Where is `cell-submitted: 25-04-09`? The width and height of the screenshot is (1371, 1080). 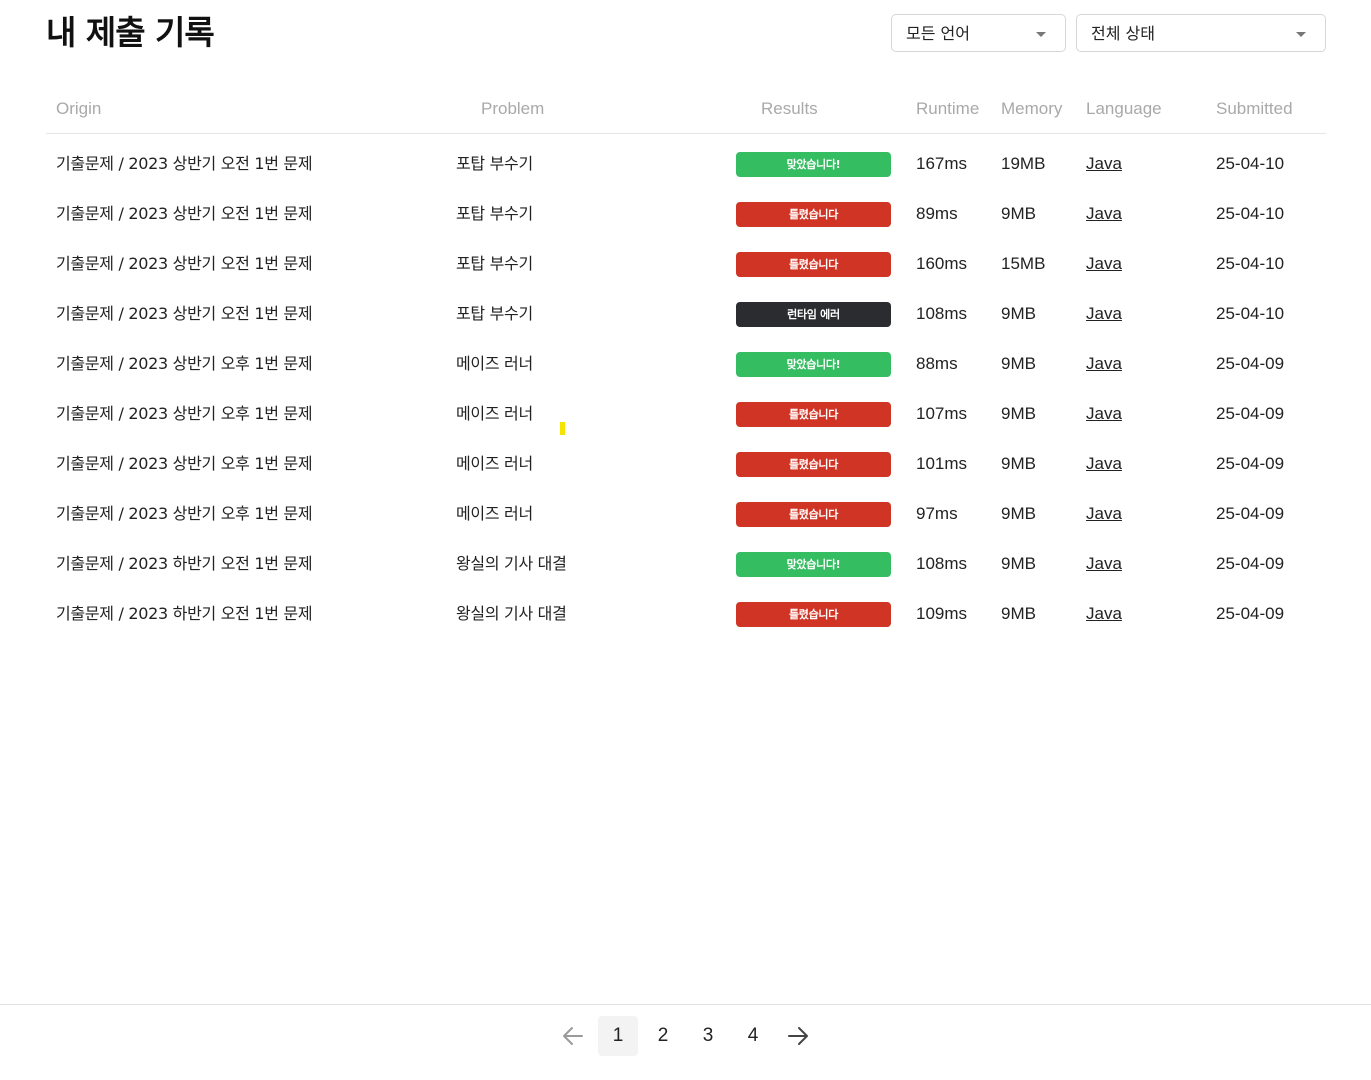
cell-submitted: 25-04-09 is located at coordinates (1250, 613).